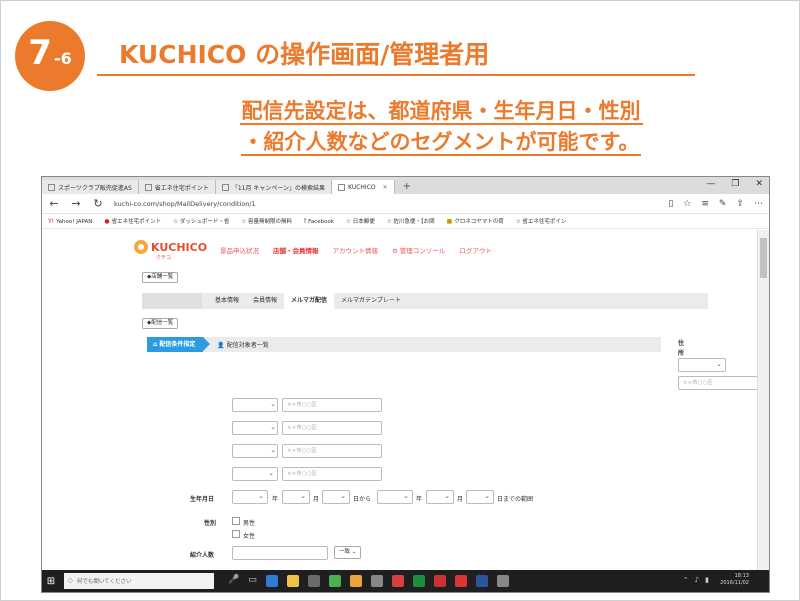  What do you see at coordinates (735, 184) in the screenshot?
I see `maximize-icon: ❐` at bounding box center [735, 184].